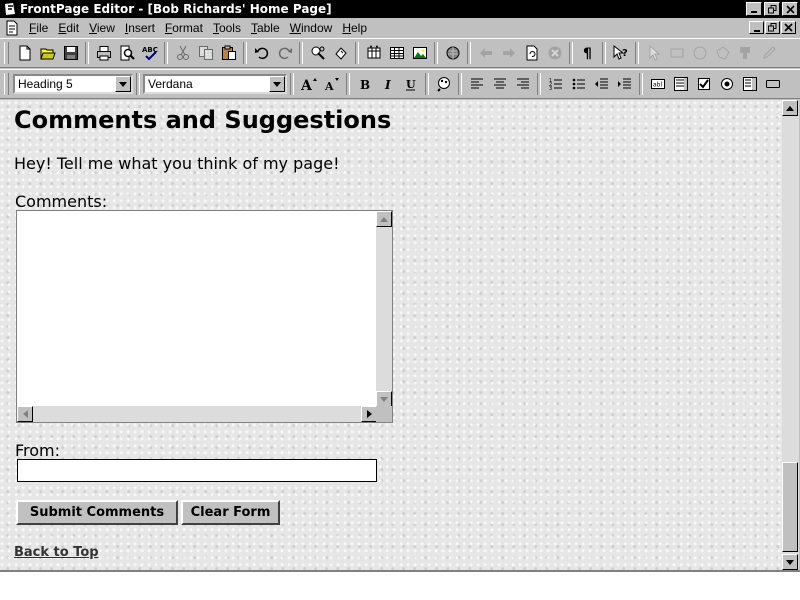 The height and width of the screenshot is (600, 800). I want to click on redo-icon, so click(284, 53).